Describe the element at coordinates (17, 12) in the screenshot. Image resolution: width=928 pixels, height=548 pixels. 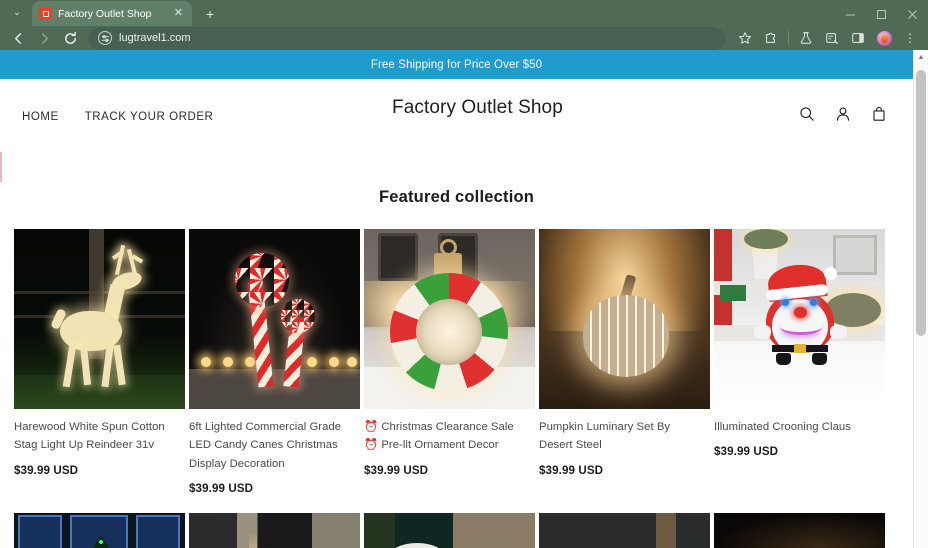
I see `tab-list-button: ⌄` at that location.